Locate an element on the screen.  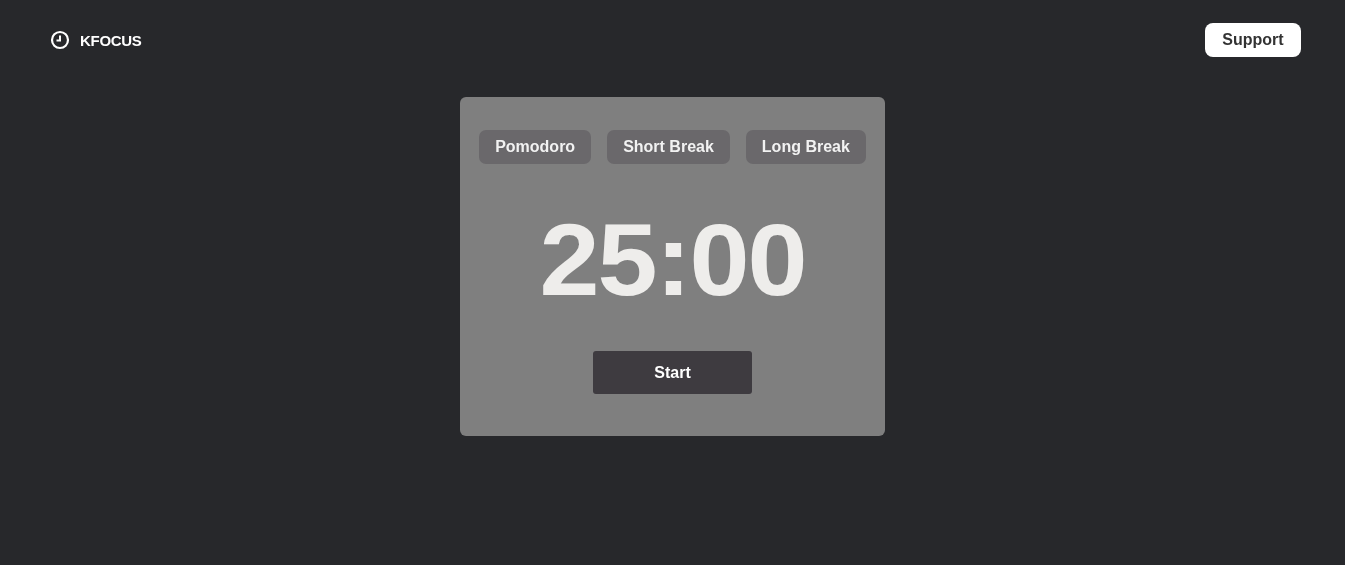
timer-display: 25:00 is located at coordinates (672, 260).